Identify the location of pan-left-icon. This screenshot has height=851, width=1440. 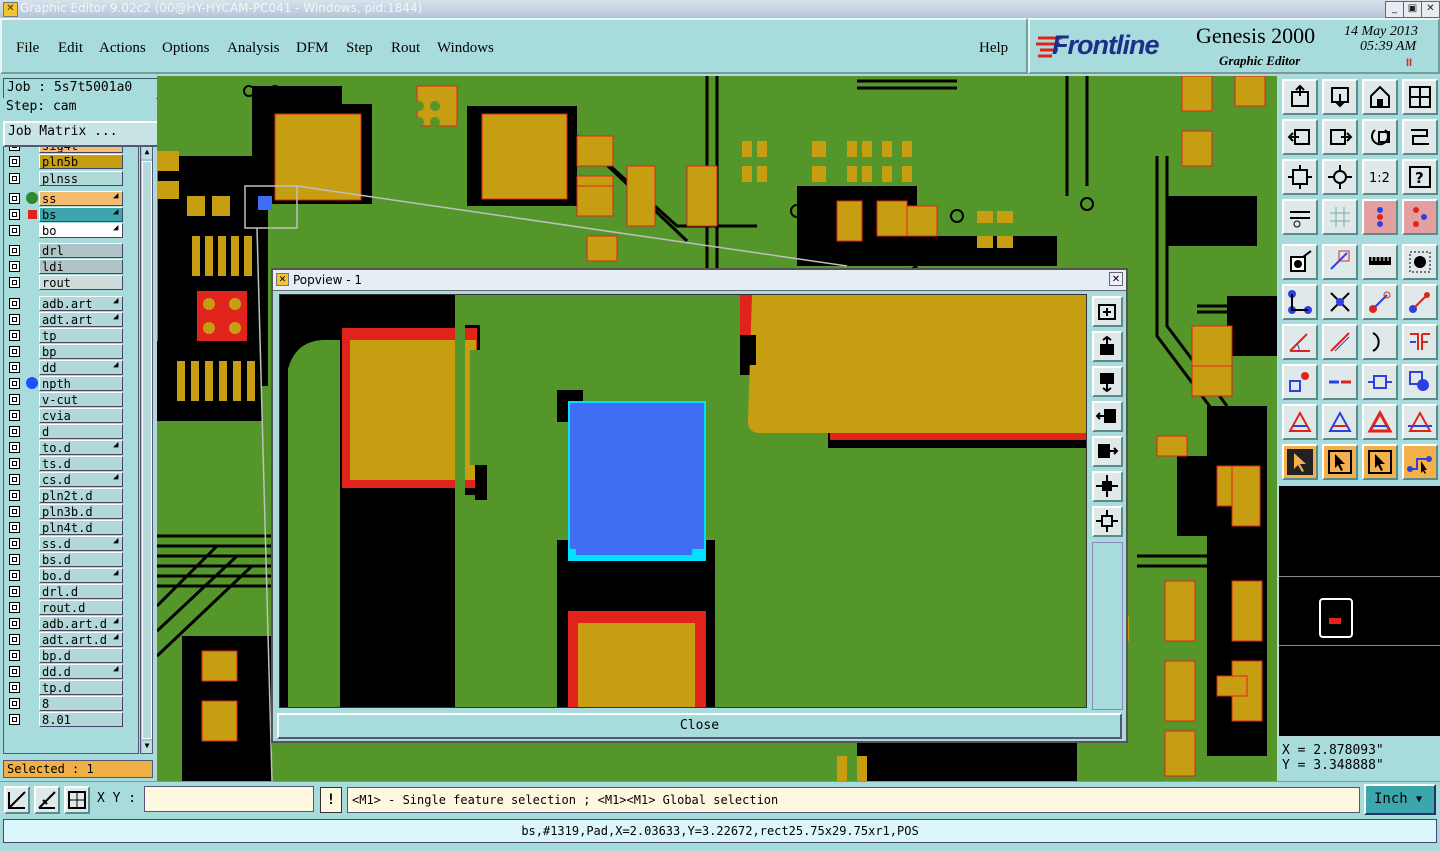
(1300, 137).